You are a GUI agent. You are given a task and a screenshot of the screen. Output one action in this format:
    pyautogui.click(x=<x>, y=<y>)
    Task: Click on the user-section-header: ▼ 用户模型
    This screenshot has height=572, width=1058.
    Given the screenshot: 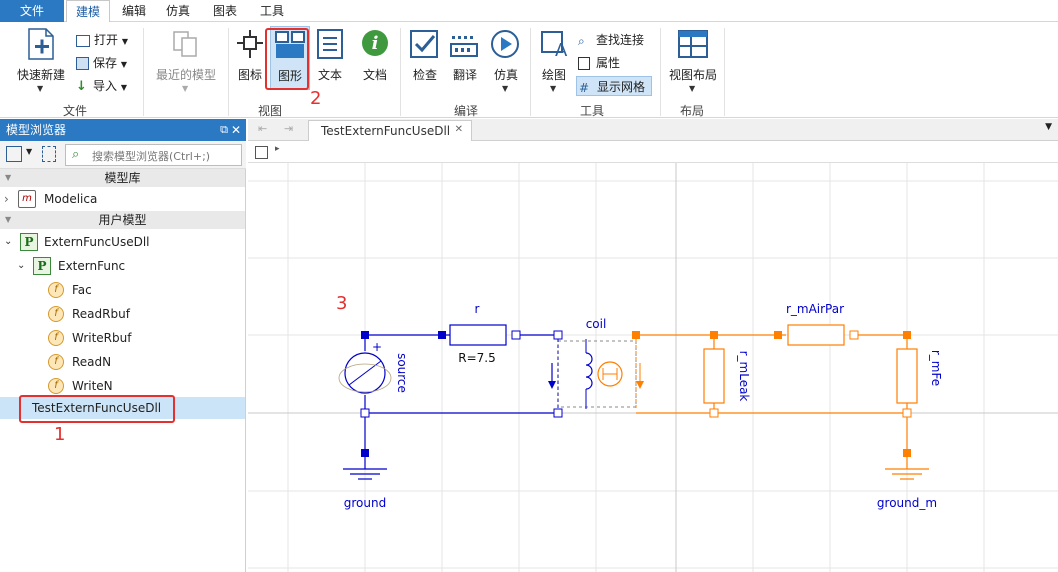 What is the action you would take?
    pyautogui.click(x=122, y=220)
    